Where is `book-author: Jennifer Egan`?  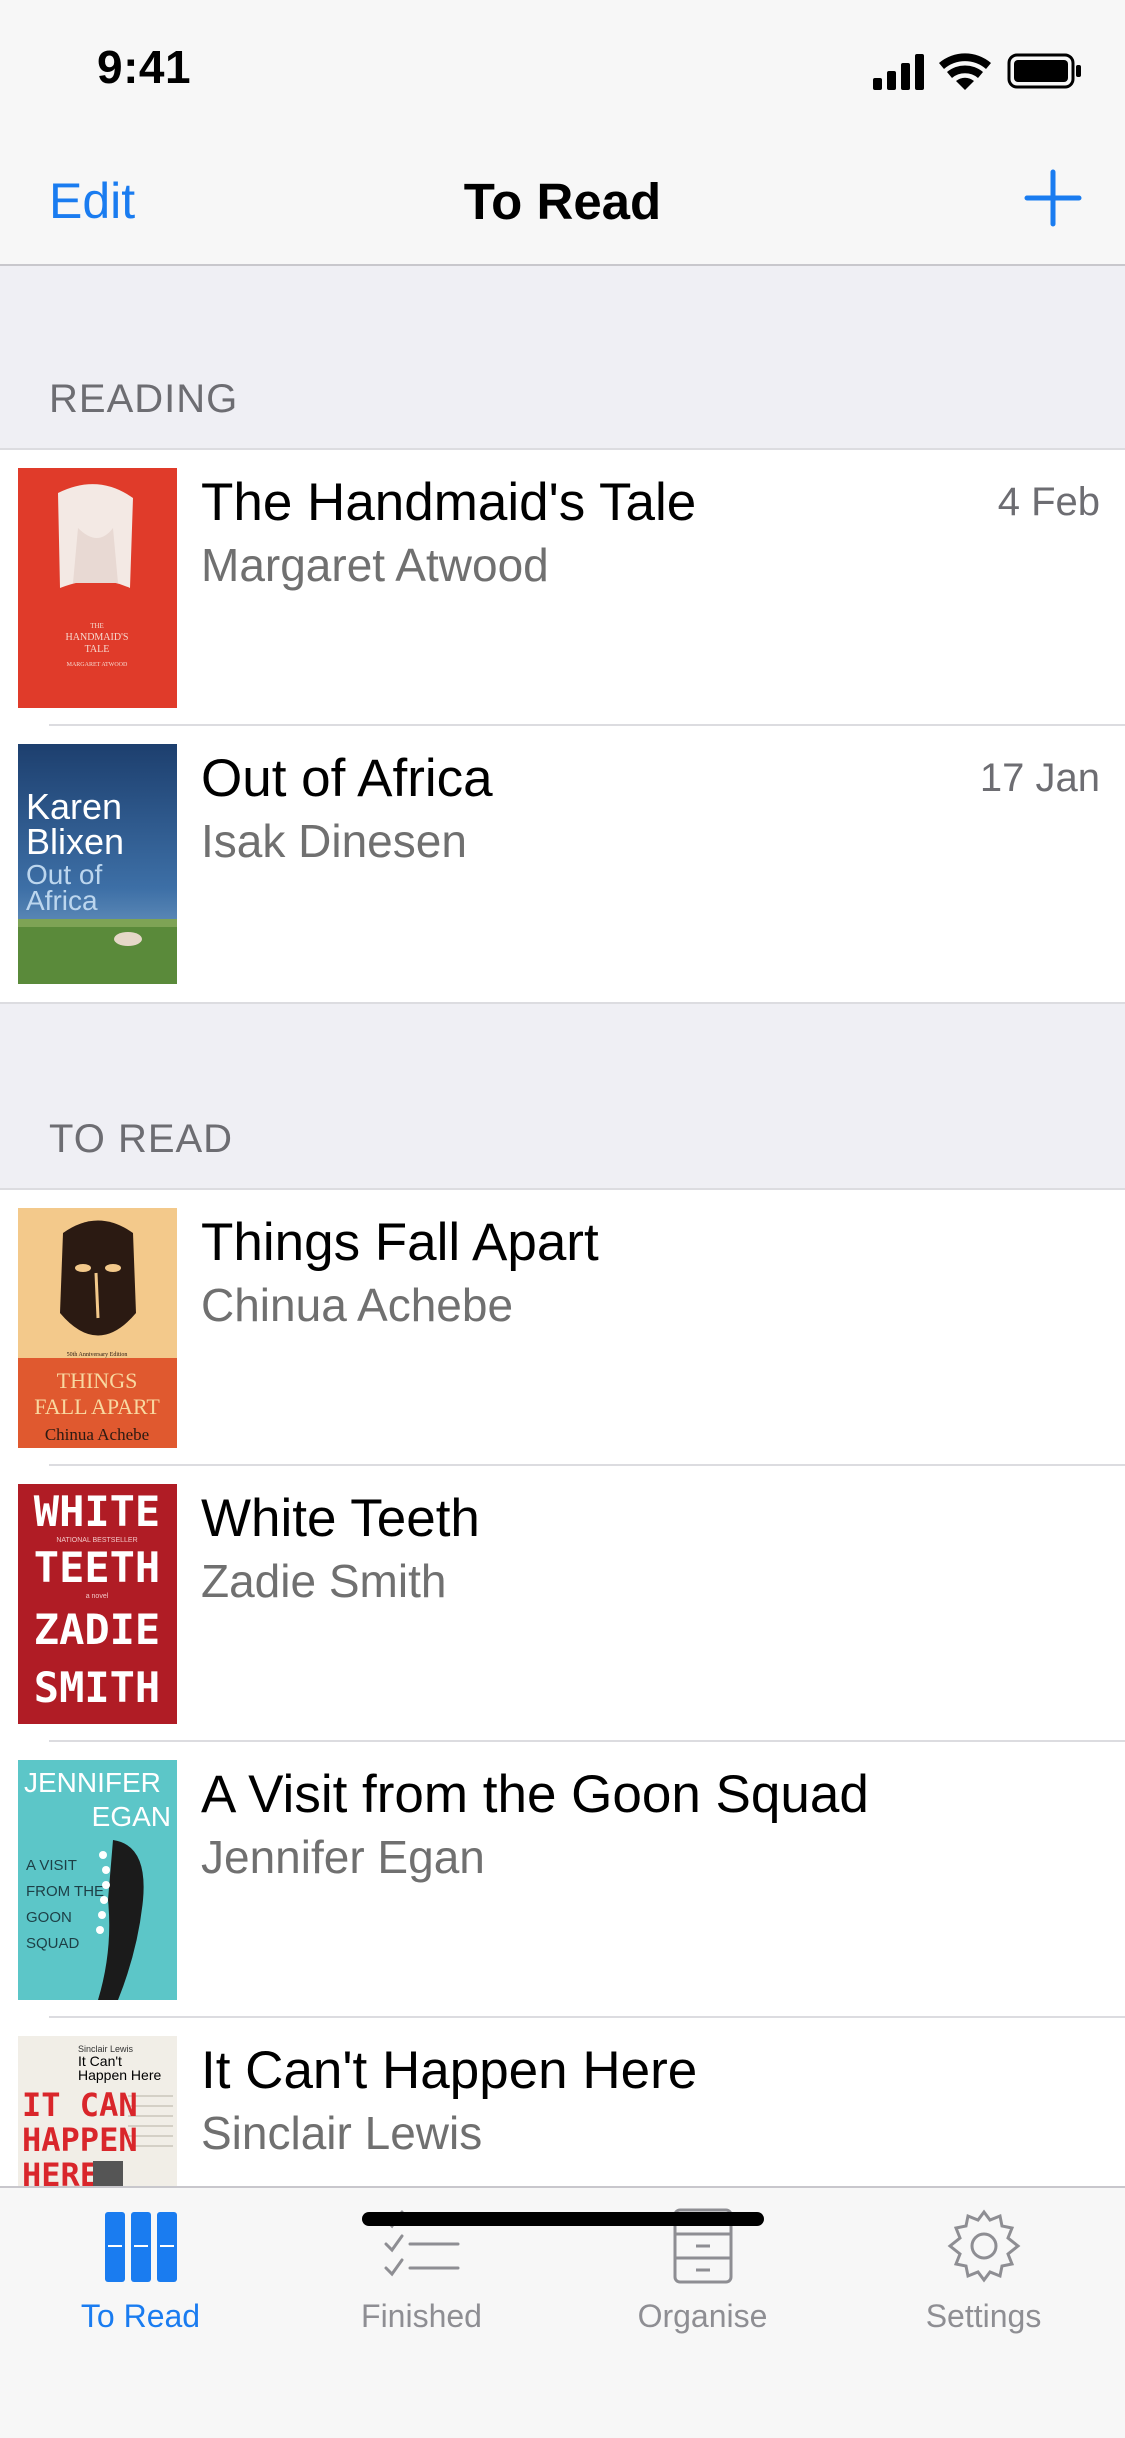
book-author: Jennifer Egan is located at coordinates (343, 1857).